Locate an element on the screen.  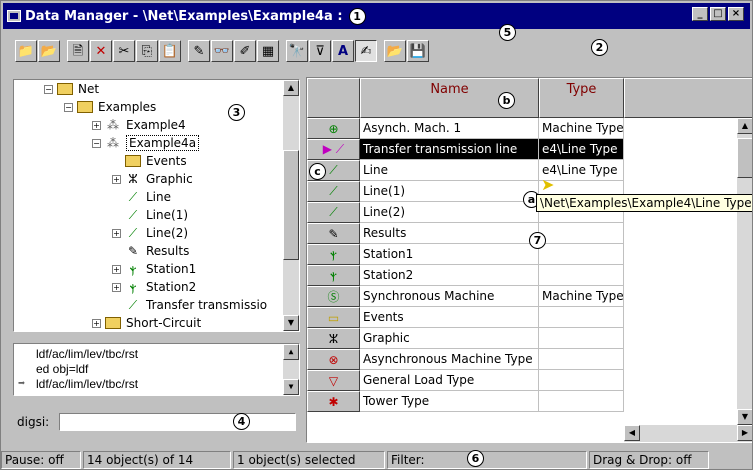
open-file-icon: 📂 is located at coordinates (395, 51).